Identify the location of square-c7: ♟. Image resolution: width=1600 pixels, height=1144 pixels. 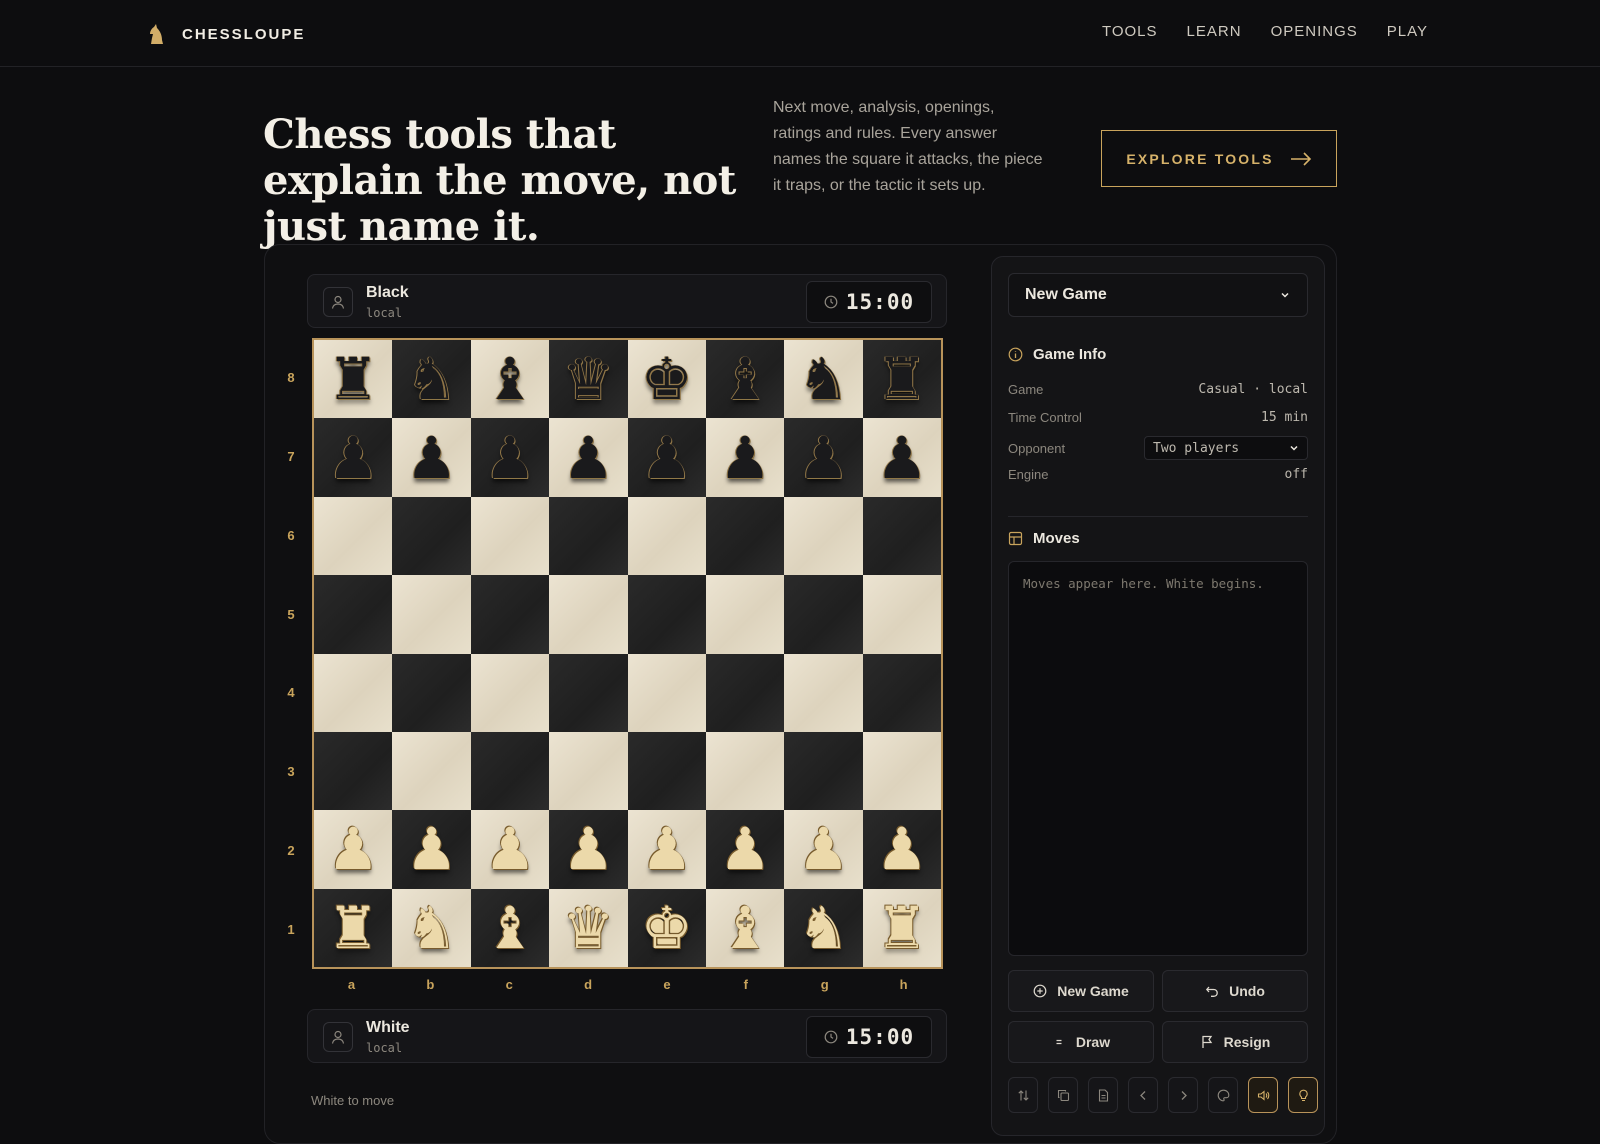
(510, 457).